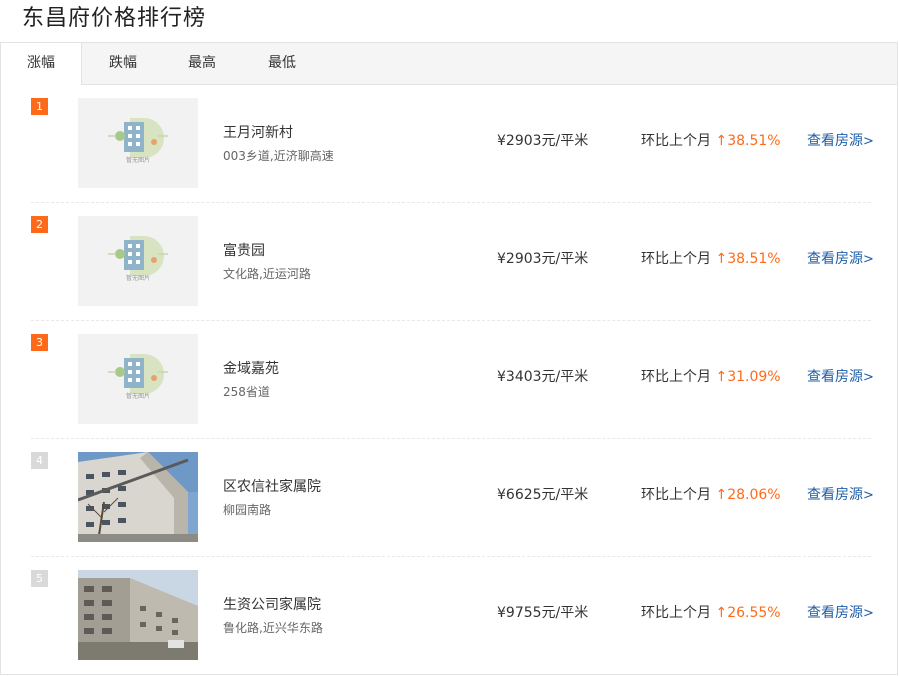  Describe the element at coordinates (244, 250) in the screenshot. I see `community-name: 富贵园` at that location.